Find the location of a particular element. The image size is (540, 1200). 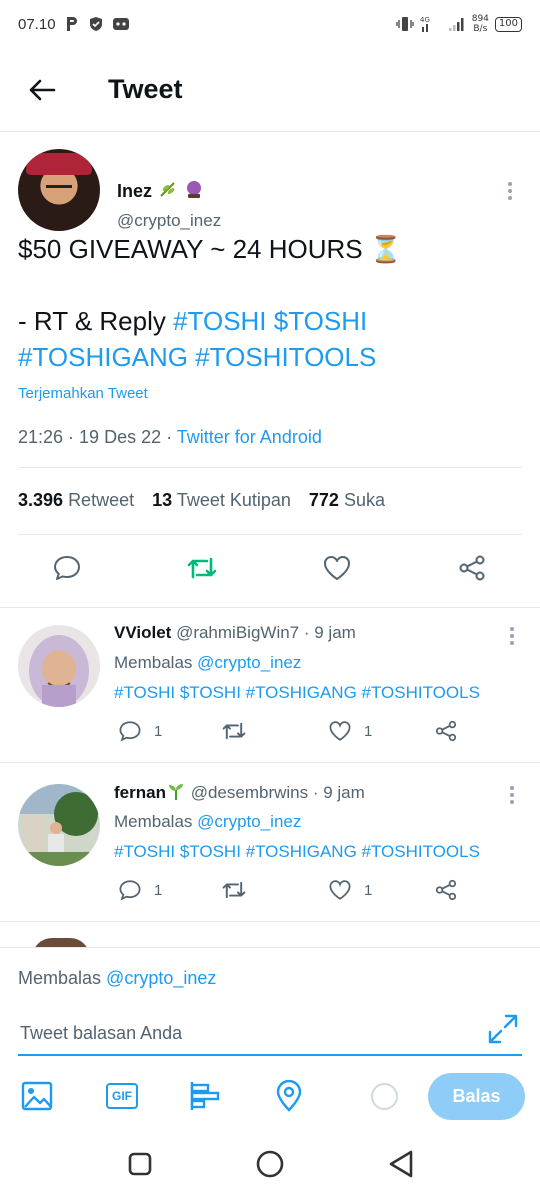

signal-icon: 4G is located at coordinates (431, 24).